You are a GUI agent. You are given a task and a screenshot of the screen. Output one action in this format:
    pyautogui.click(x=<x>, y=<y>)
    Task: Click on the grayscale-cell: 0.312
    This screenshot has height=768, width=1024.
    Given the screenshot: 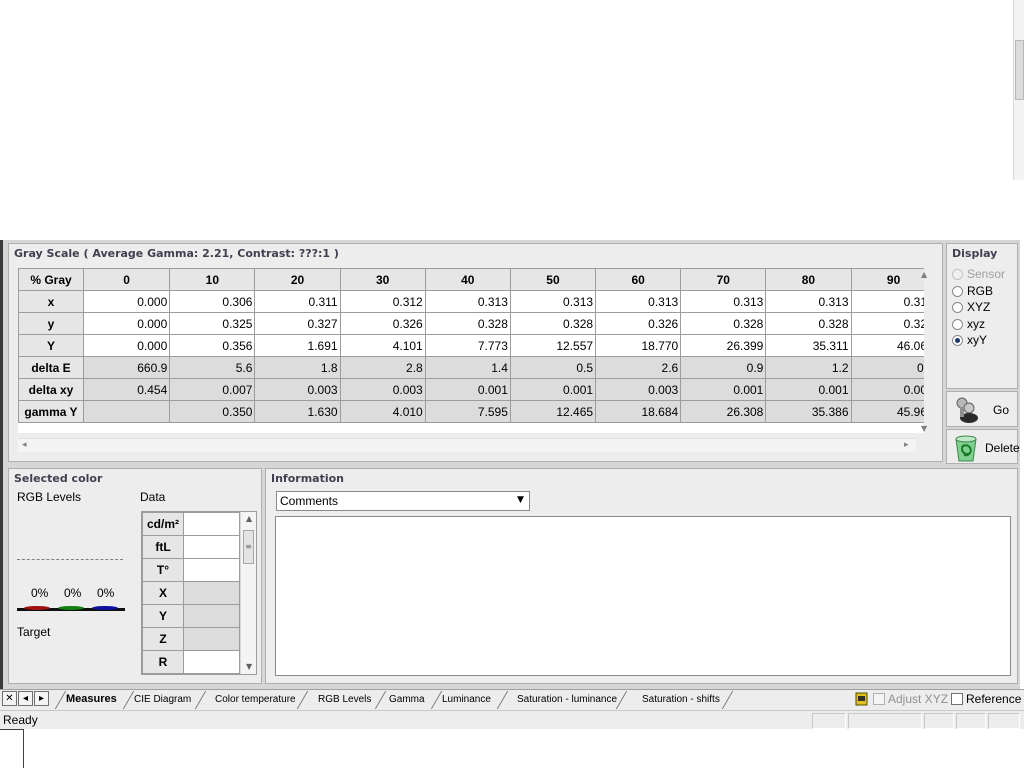 What is the action you would take?
    pyautogui.click(x=382, y=301)
    